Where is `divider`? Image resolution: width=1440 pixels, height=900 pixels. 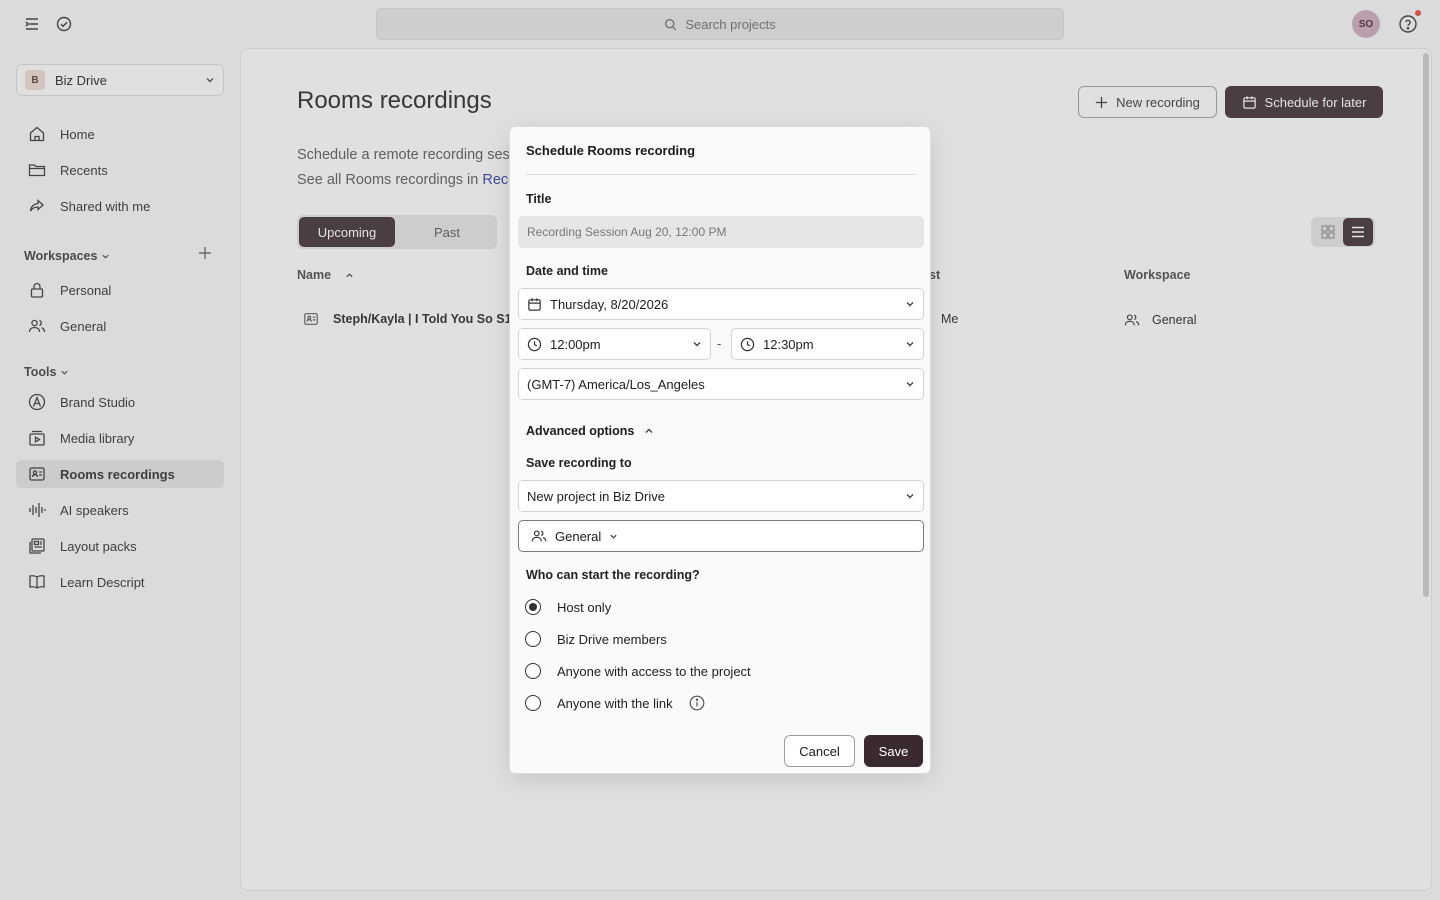
divider is located at coordinates (721, 174).